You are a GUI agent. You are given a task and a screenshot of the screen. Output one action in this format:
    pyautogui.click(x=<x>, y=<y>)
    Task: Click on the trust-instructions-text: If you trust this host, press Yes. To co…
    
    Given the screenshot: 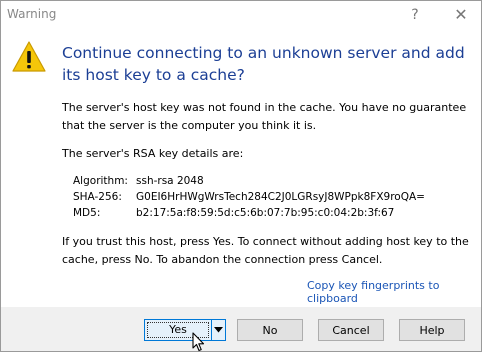 What is the action you would take?
    pyautogui.click(x=265, y=250)
    